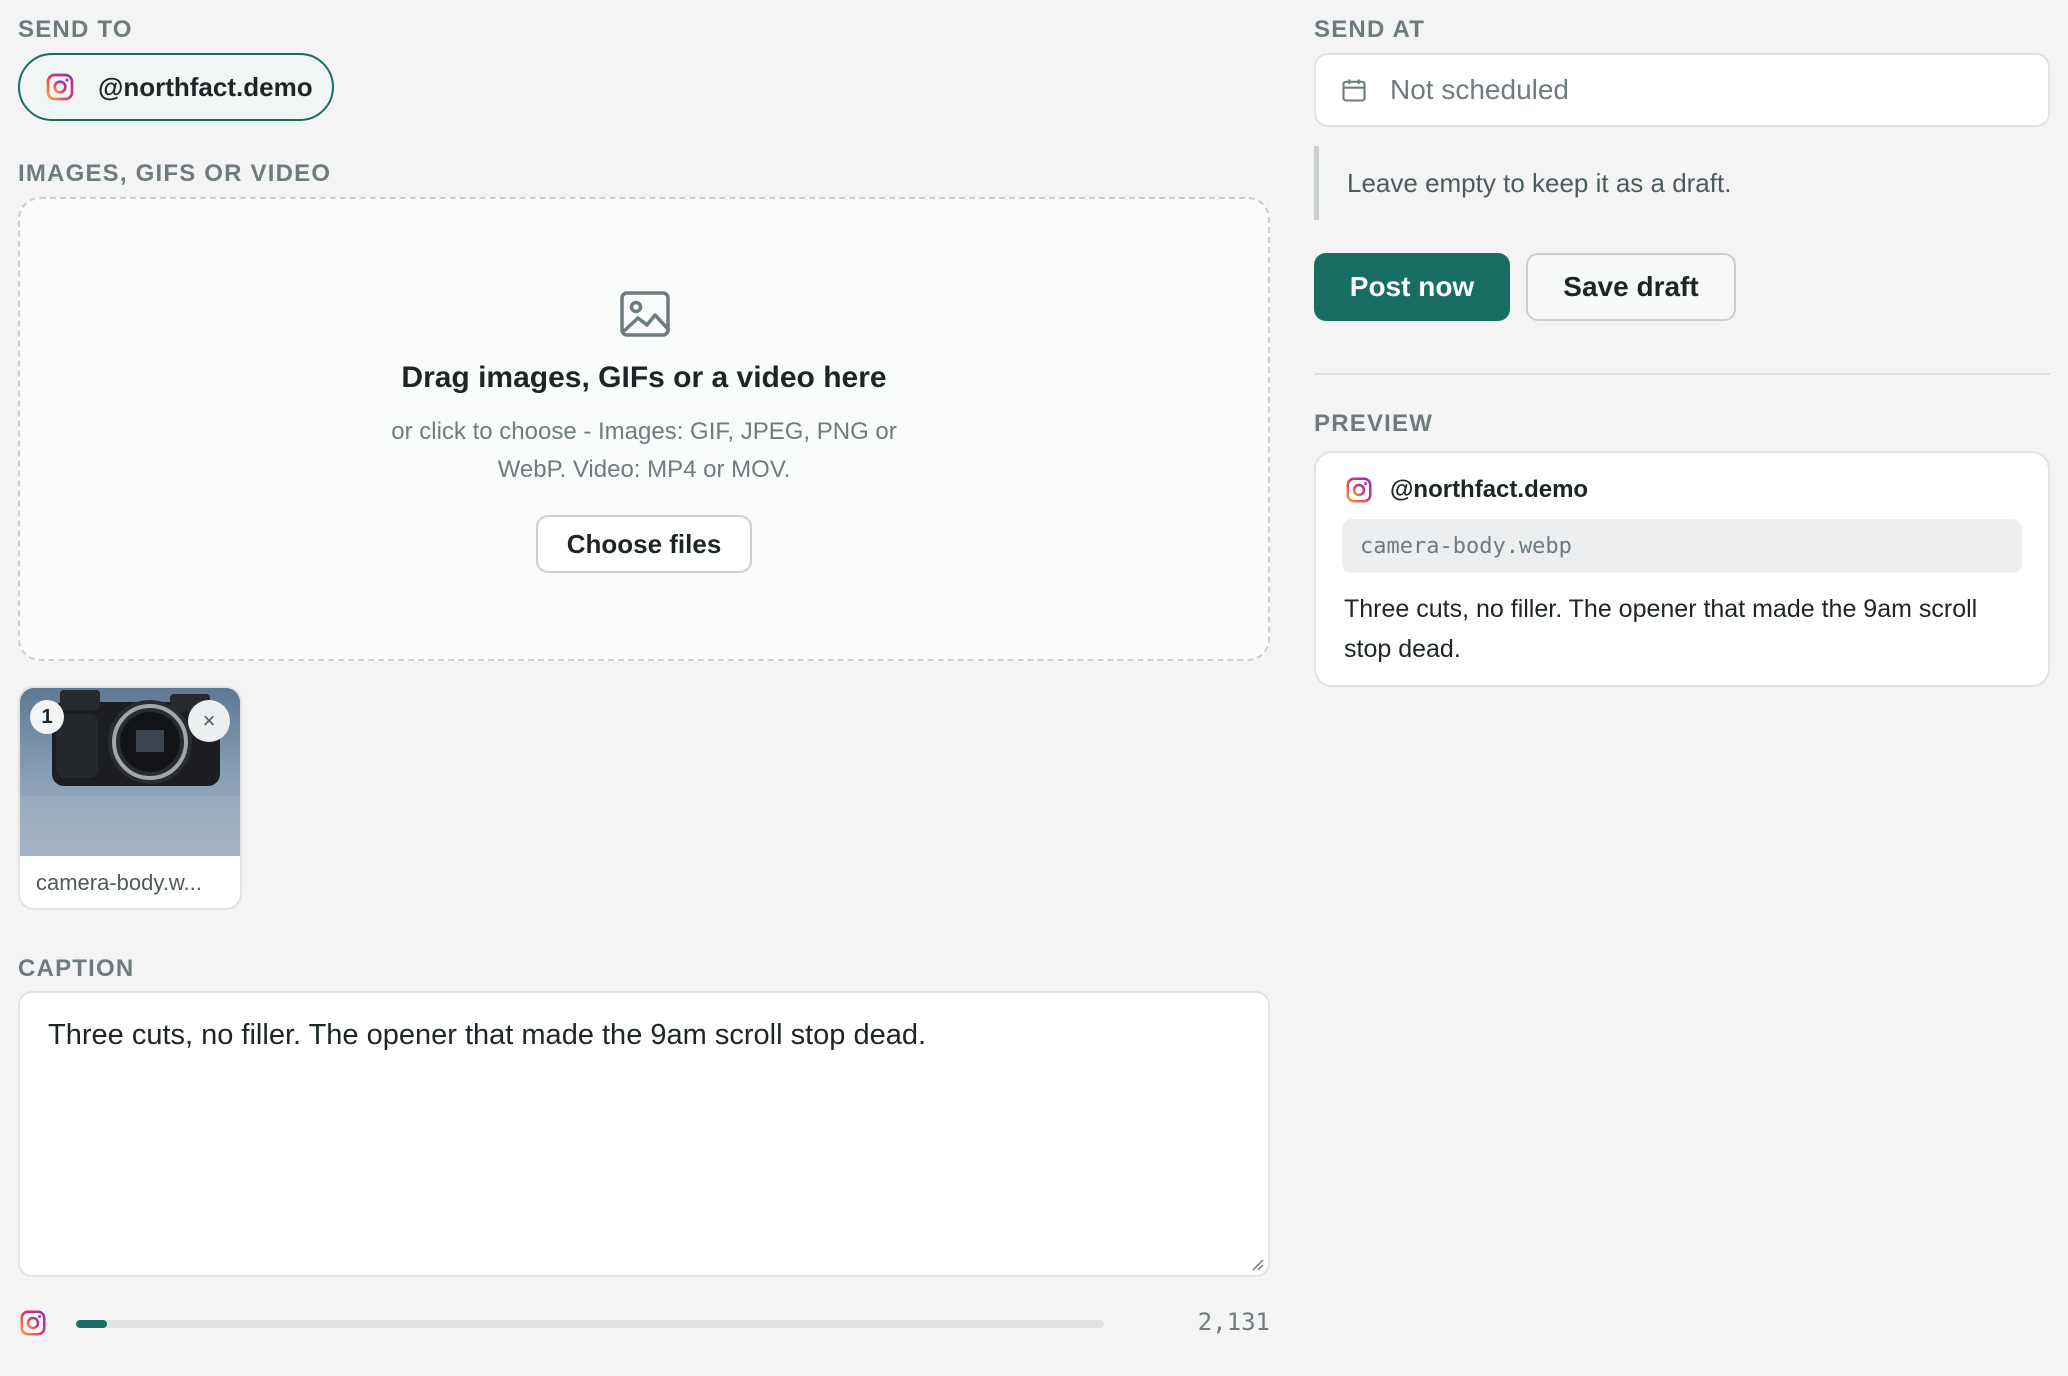 The image size is (2068, 1376). What do you see at coordinates (590, 1324) in the screenshot?
I see `caption-length-progress` at bounding box center [590, 1324].